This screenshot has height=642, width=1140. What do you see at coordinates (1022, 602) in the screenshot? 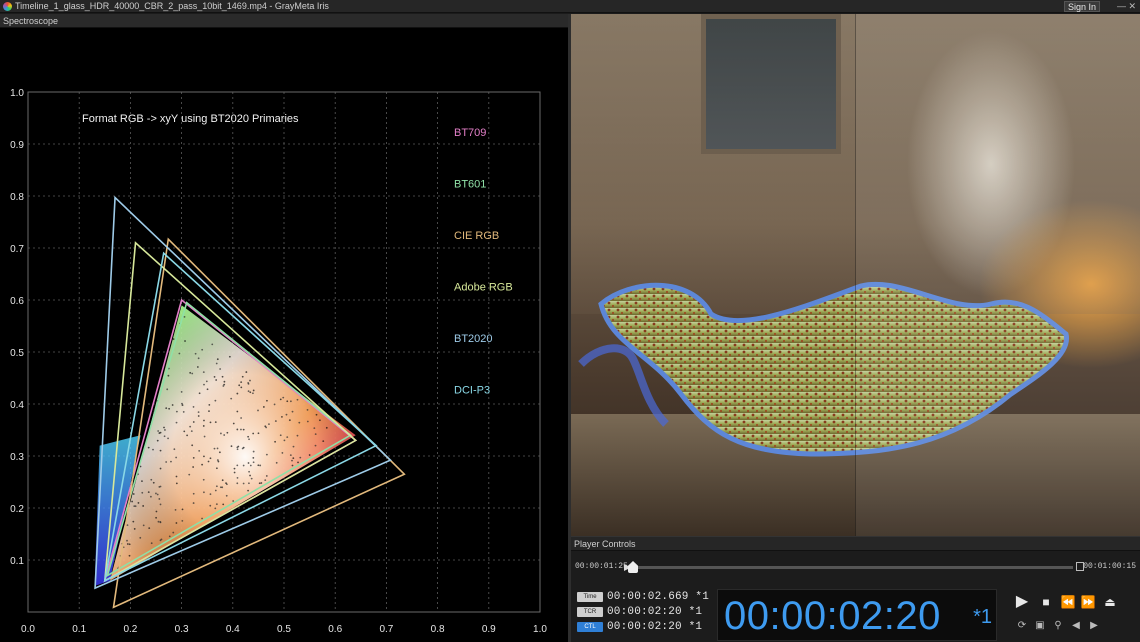
I see `play-icon: ▶` at bounding box center [1022, 602].